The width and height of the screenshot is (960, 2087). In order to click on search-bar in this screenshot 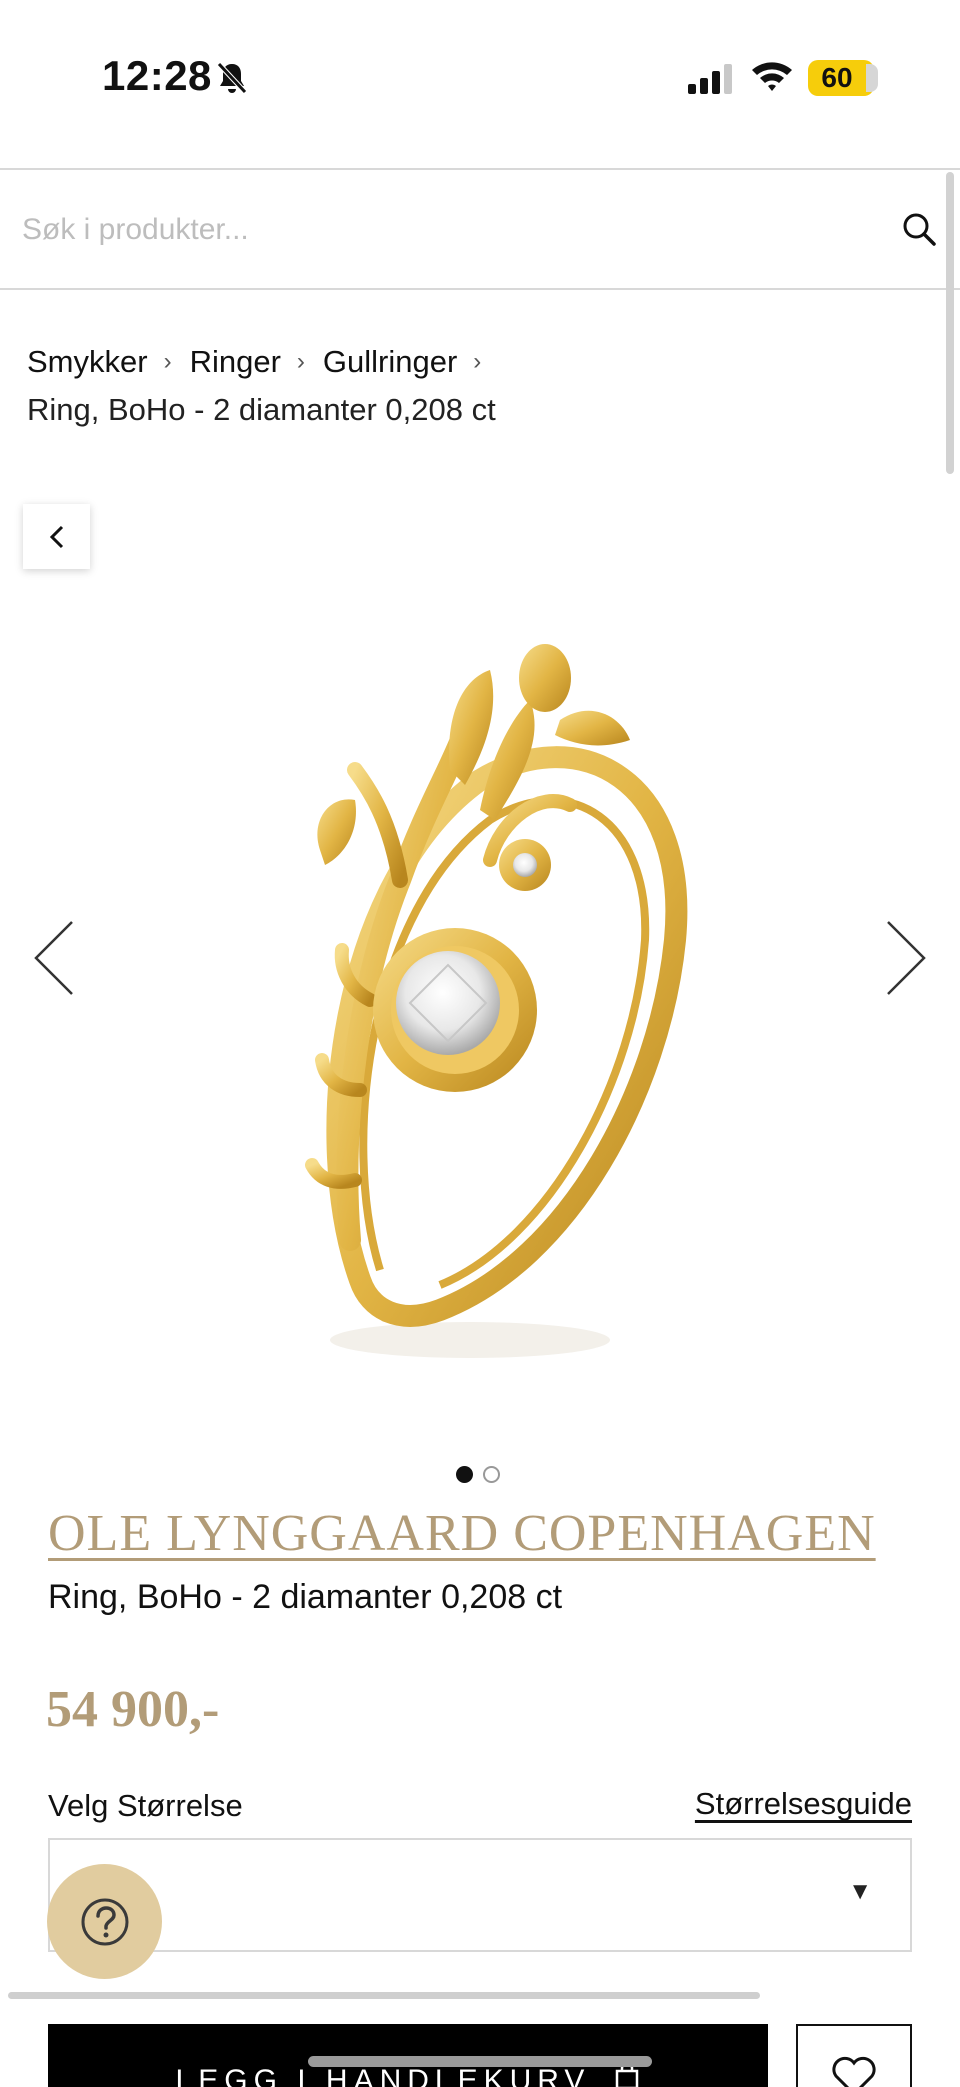, I will do `click(480, 229)`.